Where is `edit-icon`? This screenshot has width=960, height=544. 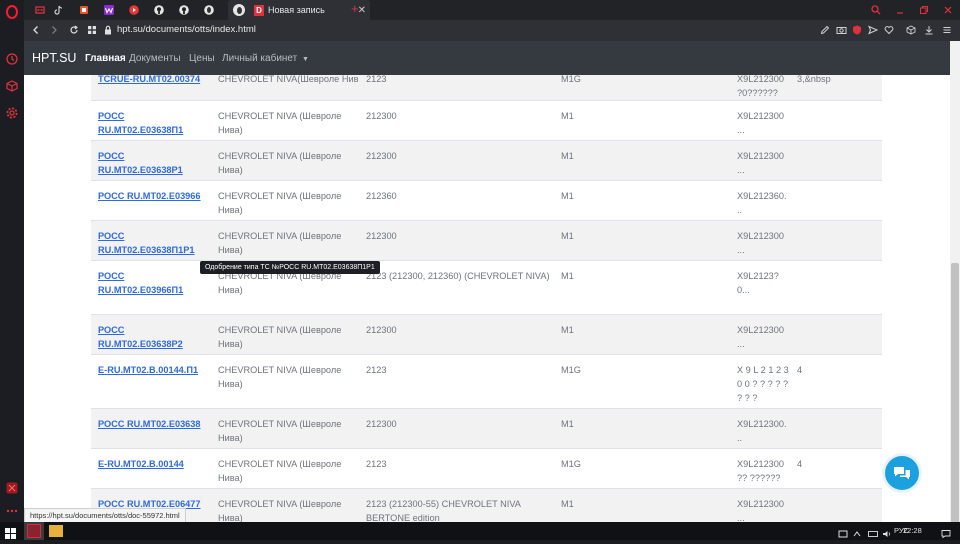
edit-icon is located at coordinates (825, 30).